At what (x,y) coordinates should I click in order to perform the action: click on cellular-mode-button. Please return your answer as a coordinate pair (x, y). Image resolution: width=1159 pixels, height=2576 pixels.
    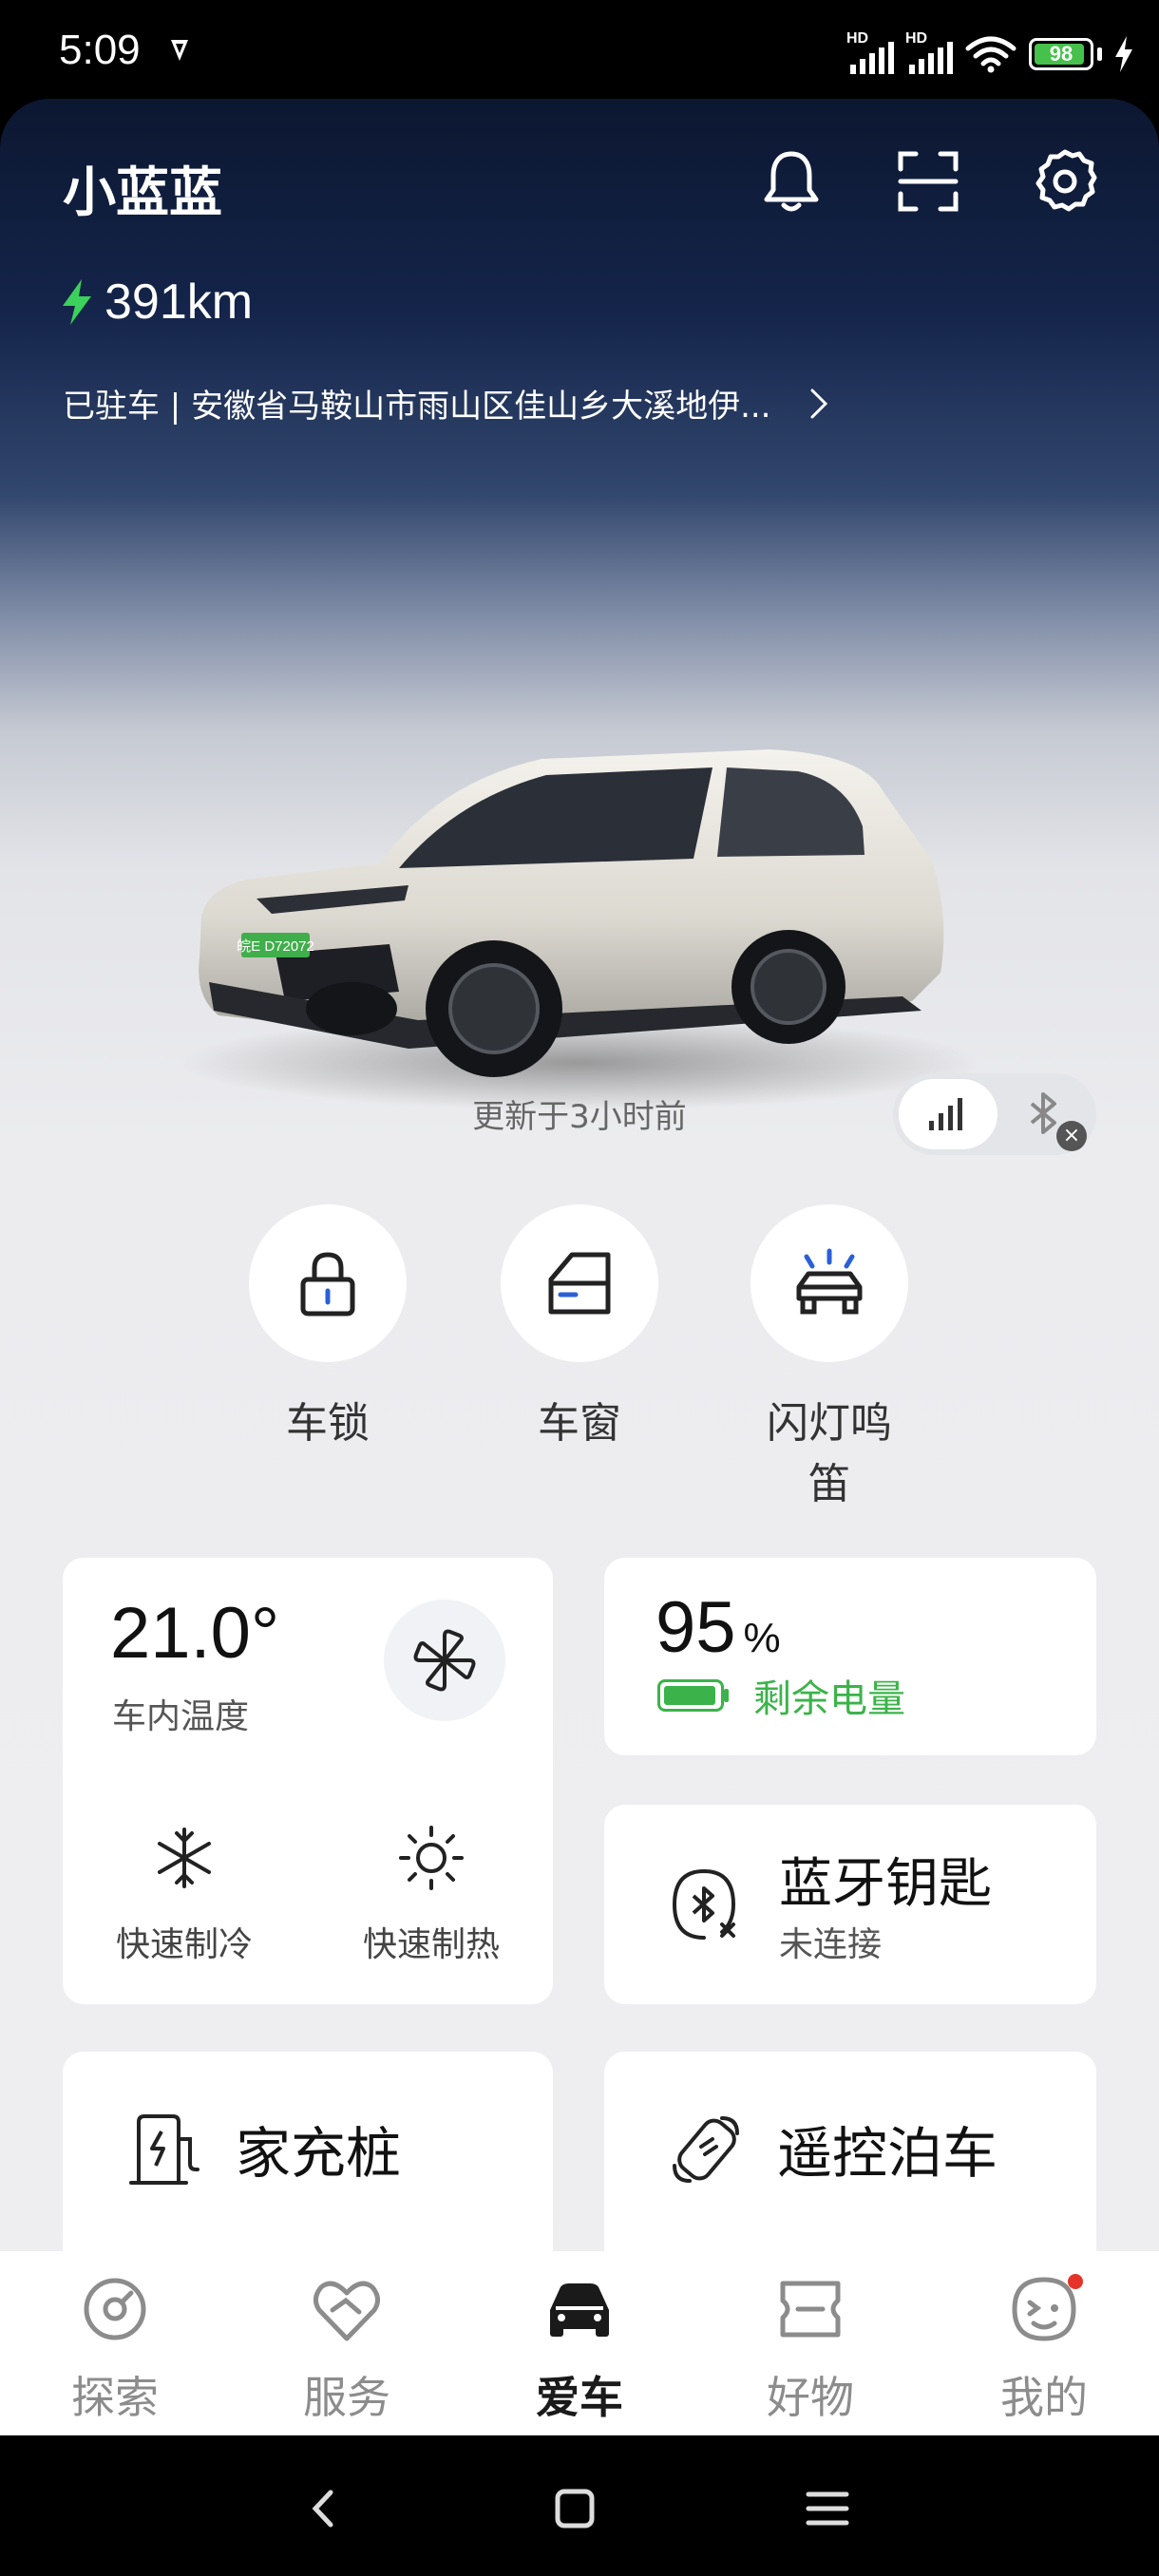
    Looking at the image, I should click on (948, 1114).